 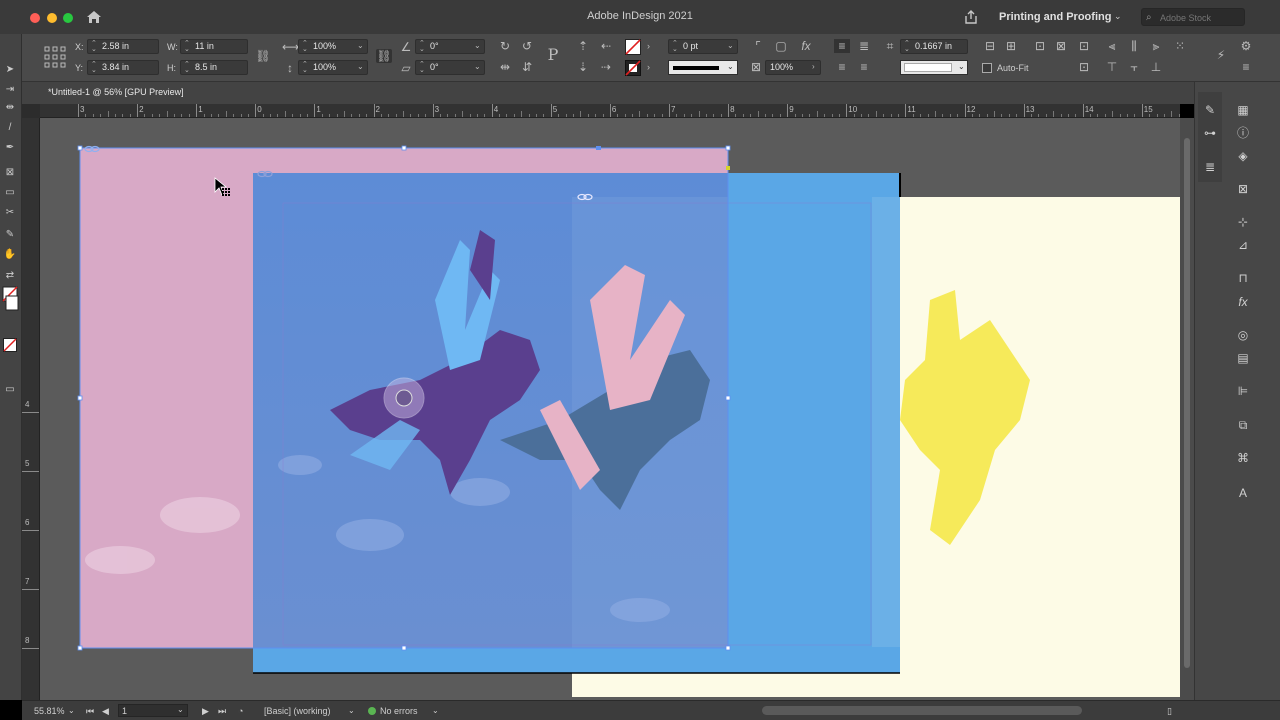 What do you see at coordinates (1040, 46) in the screenshot?
I see `fit-content-to-frame-icon: ⊡` at bounding box center [1040, 46].